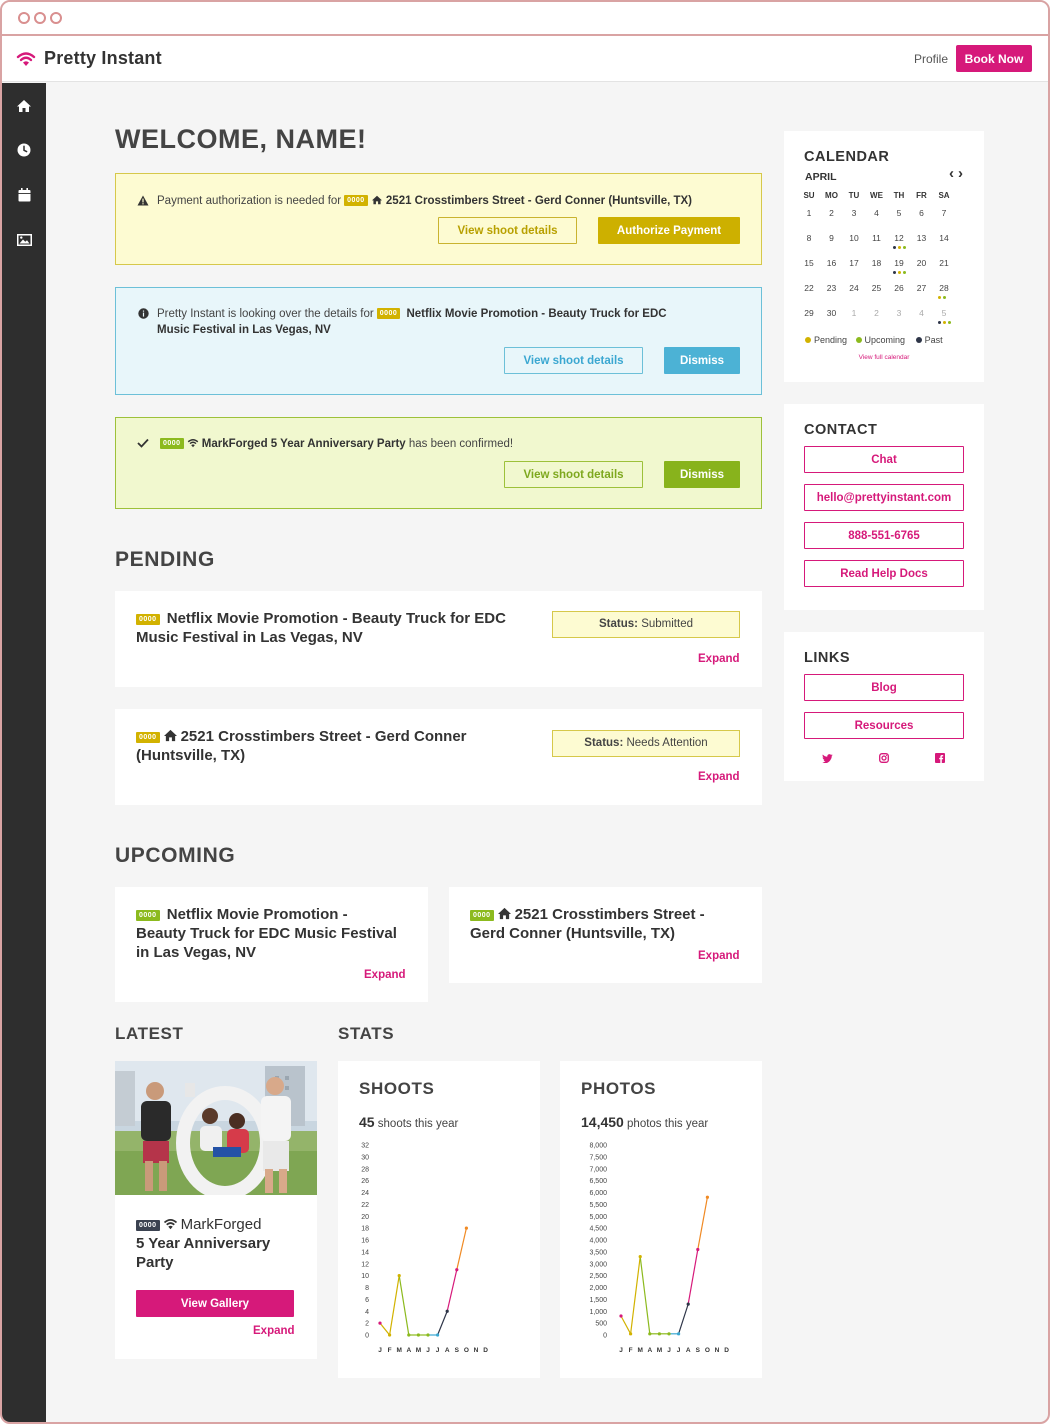  Describe the element at coordinates (669, 230) in the screenshot. I see `authorize-payment-button: Authorize Payment` at that location.